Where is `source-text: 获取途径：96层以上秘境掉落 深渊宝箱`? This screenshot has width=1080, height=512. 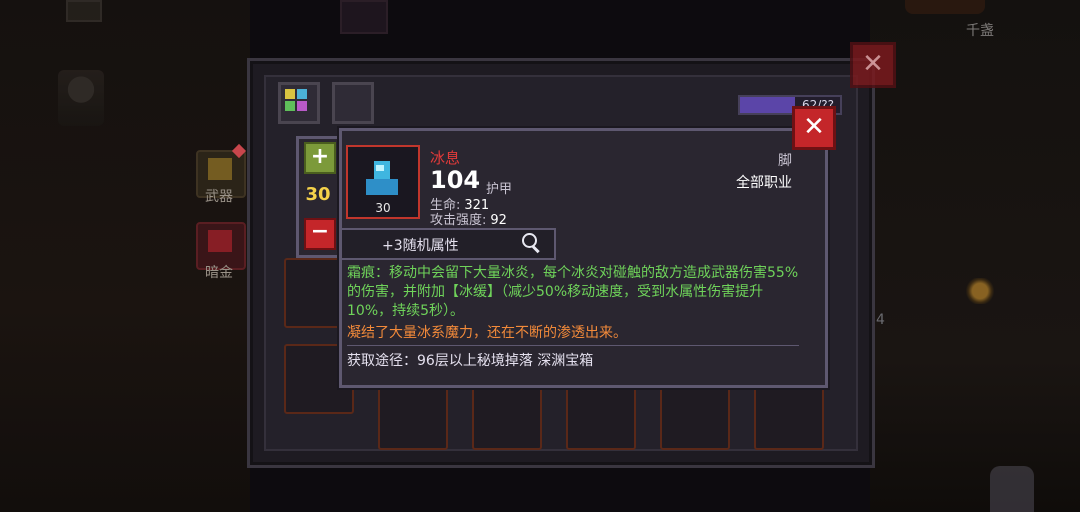
source-text: 获取途径：96层以上秘境掉落 深渊宝箱 is located at coordinates (470, 361).